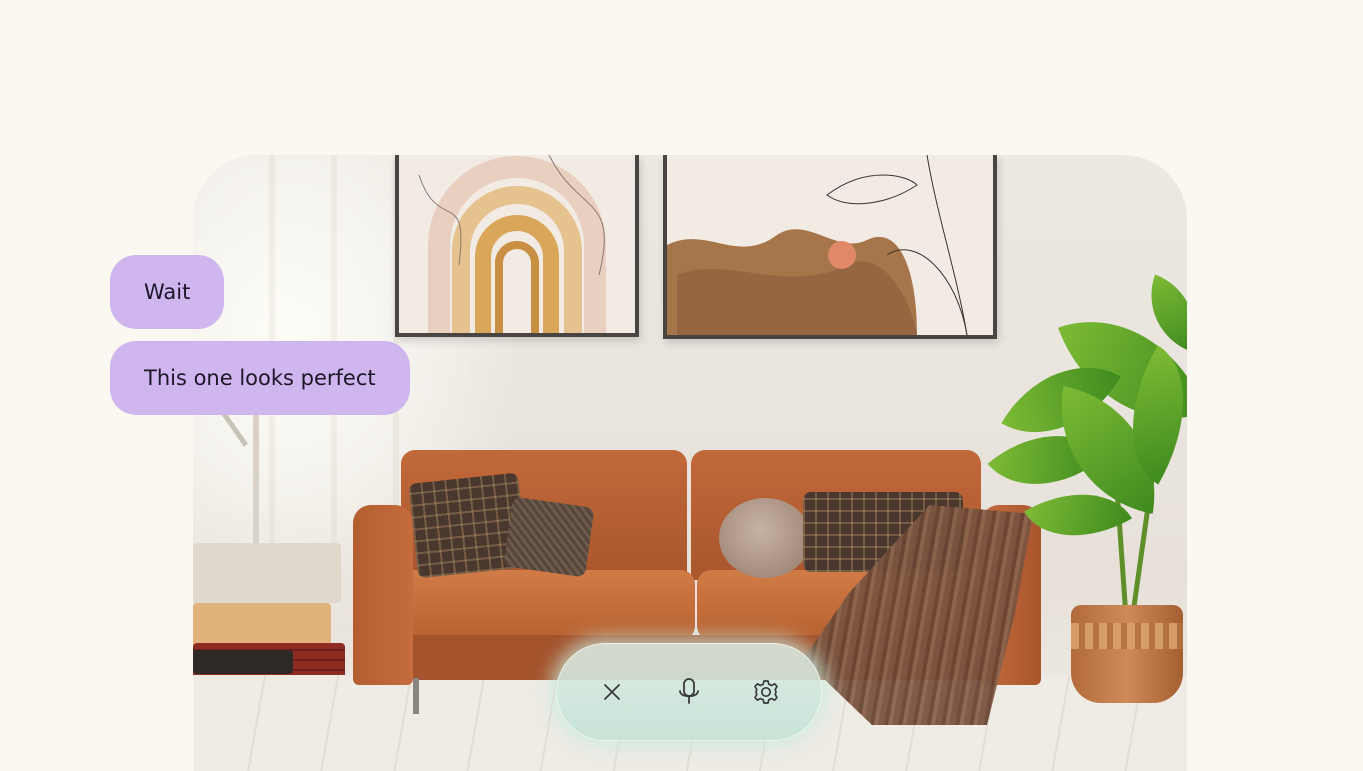 This screenshot has height=771, width=1363. I want to click on side-table, so click(243, 662).